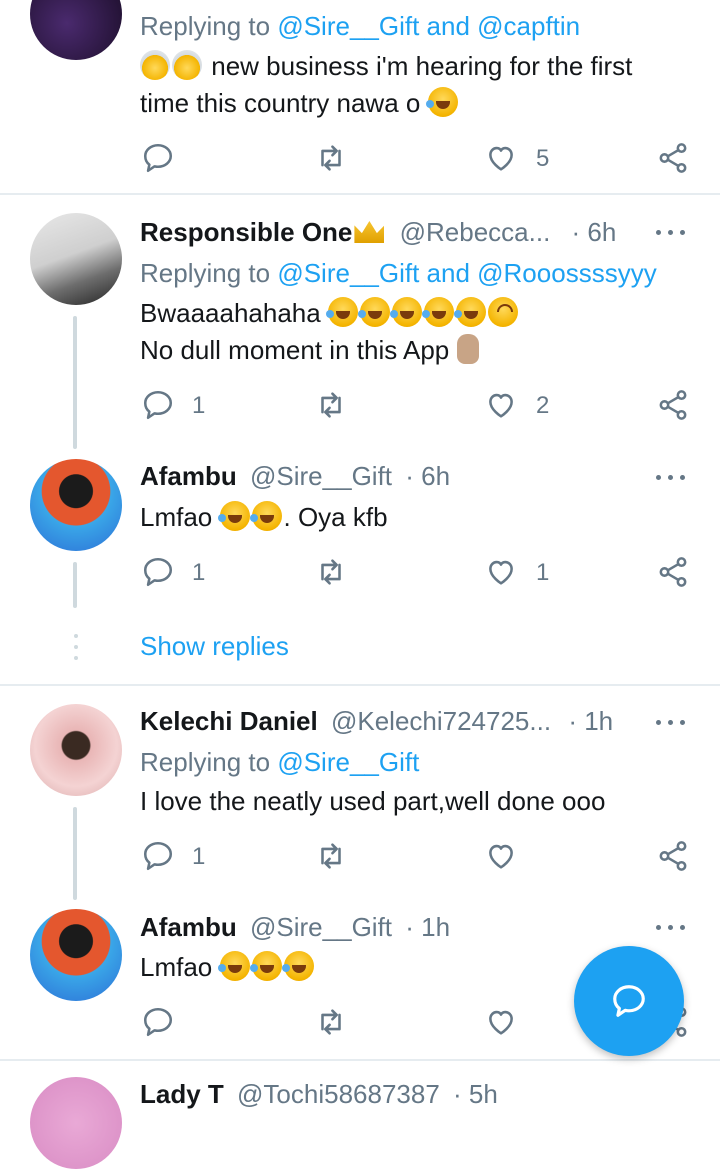  What do you see at coordinates (335, 517) in the screenshot?
I see `tweet-line: . Oya kfb` at bounding box center [335, 517].